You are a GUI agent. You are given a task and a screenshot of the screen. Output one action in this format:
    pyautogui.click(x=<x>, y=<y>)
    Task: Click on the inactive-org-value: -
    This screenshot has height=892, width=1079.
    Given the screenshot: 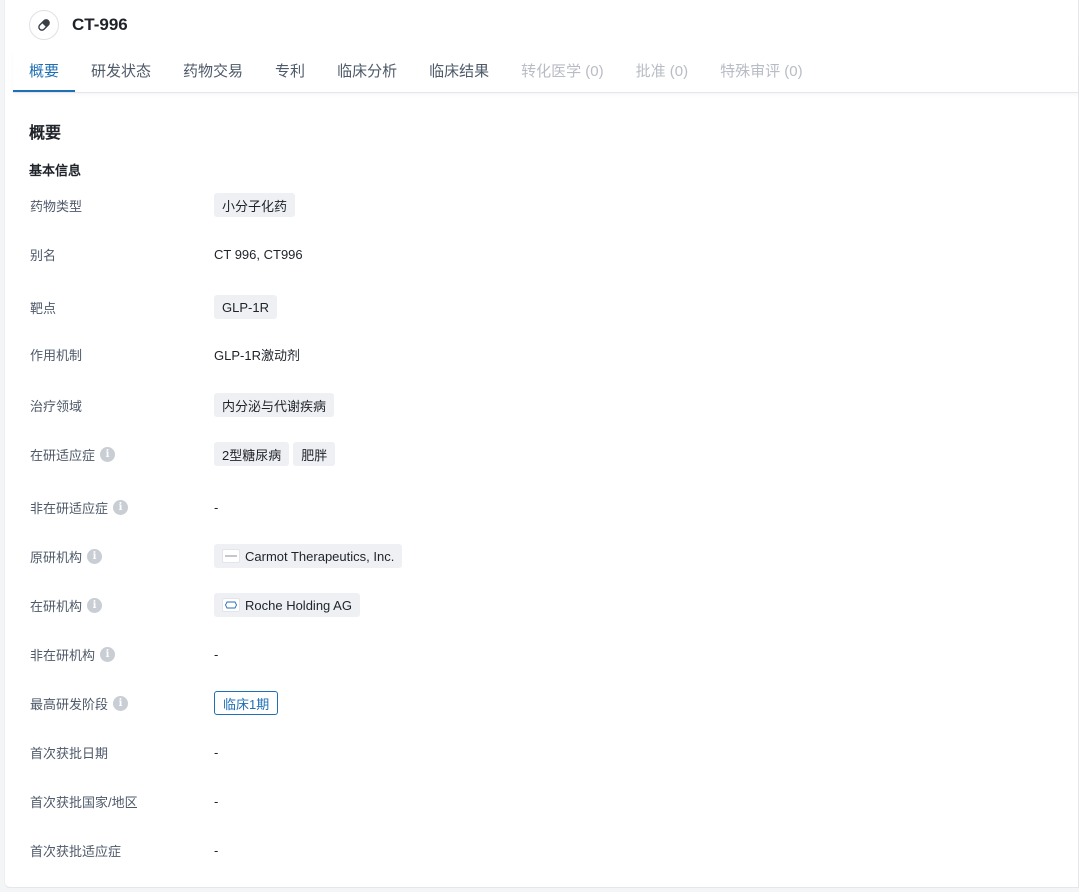 What is the action you would take?
    pyautogui.click(x=216, y=654)
    